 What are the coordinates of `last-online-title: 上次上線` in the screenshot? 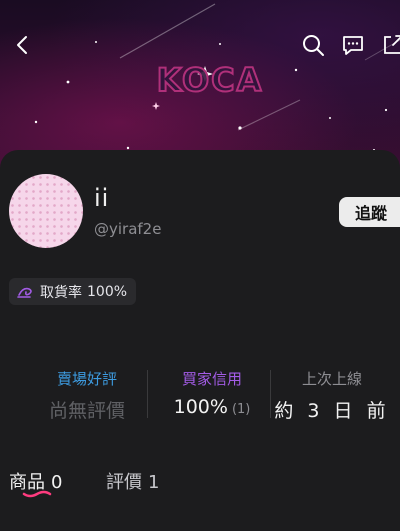 It's located at (331, 379).